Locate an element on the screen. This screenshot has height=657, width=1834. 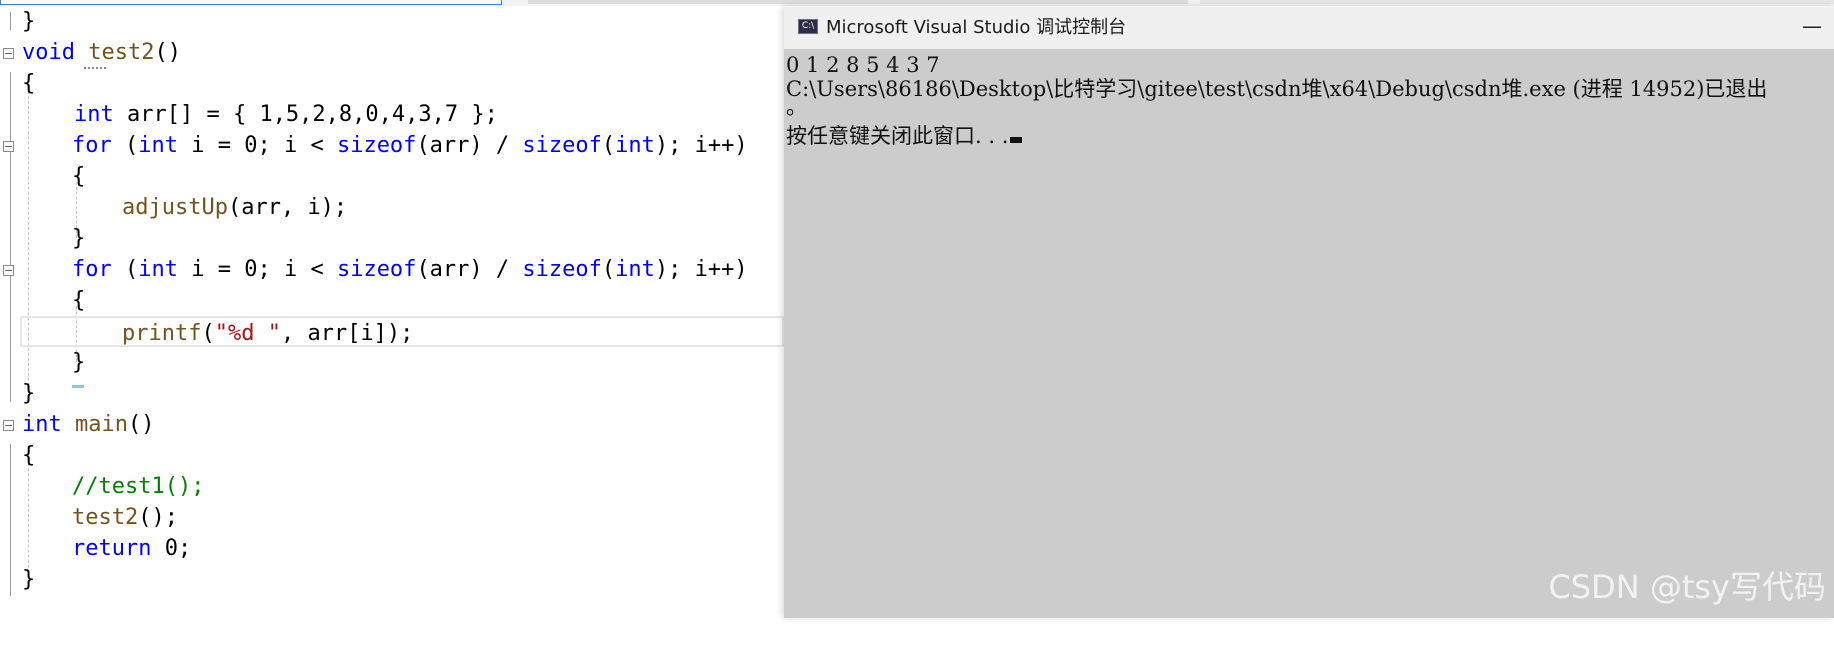
console-title: Microsoft Visual Studio 调试控制台 is located at coordinates (976, 27).